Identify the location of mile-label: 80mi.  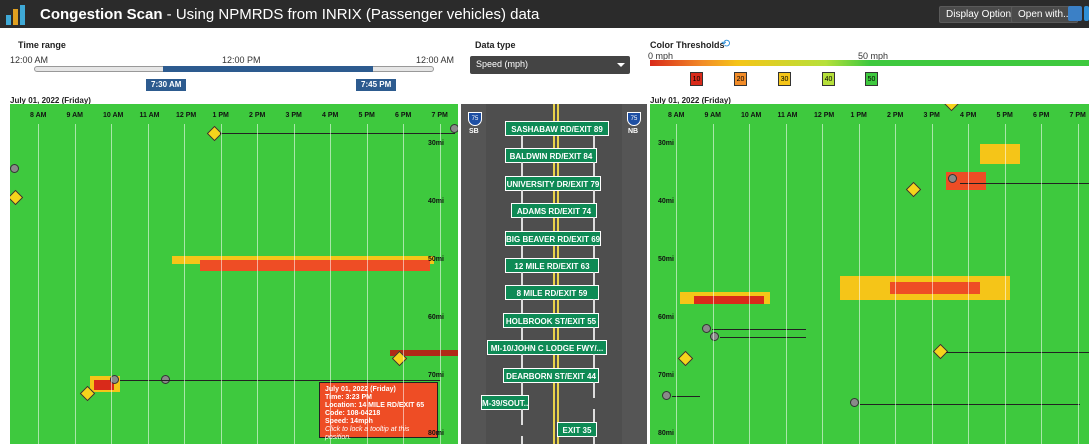
(436, 433).